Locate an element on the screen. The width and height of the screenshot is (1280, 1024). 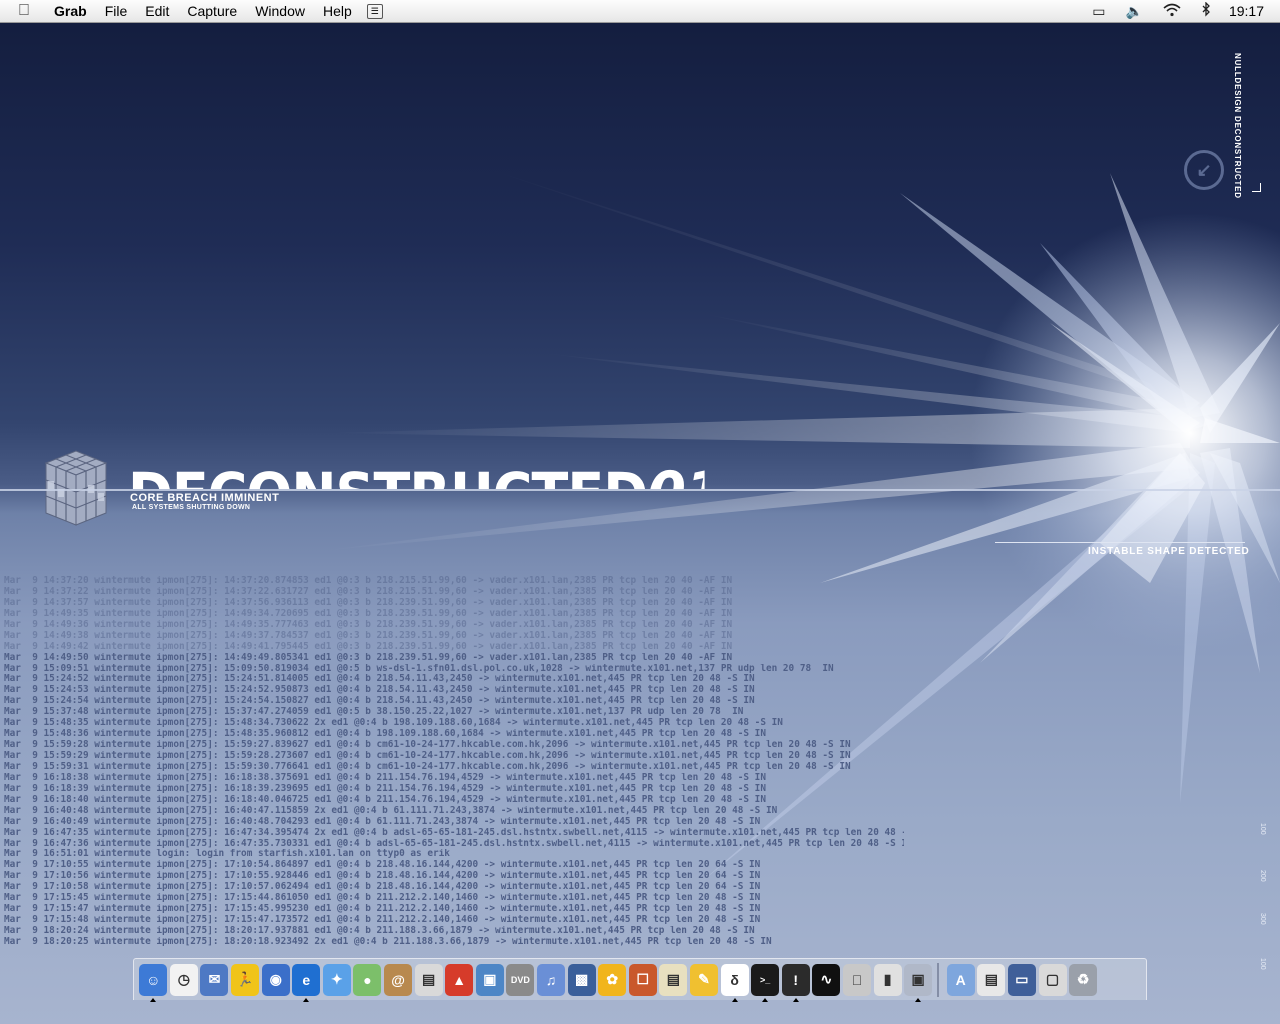
dock-address-book-icon: @ is located at coordinates (398, 979).